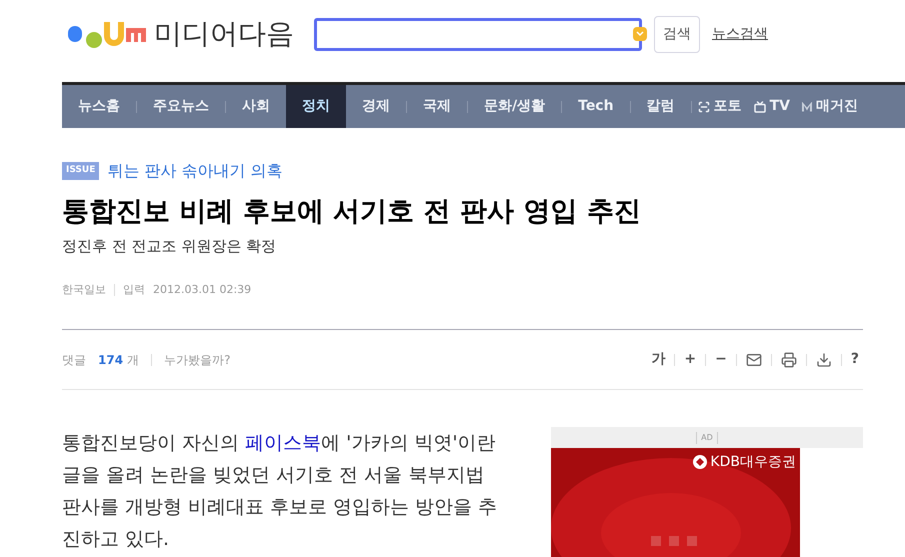  What do you see at coordinates (256, 106) in the screenshot?
I see `nav-tab: 사회` at bounding box center [256, 106].